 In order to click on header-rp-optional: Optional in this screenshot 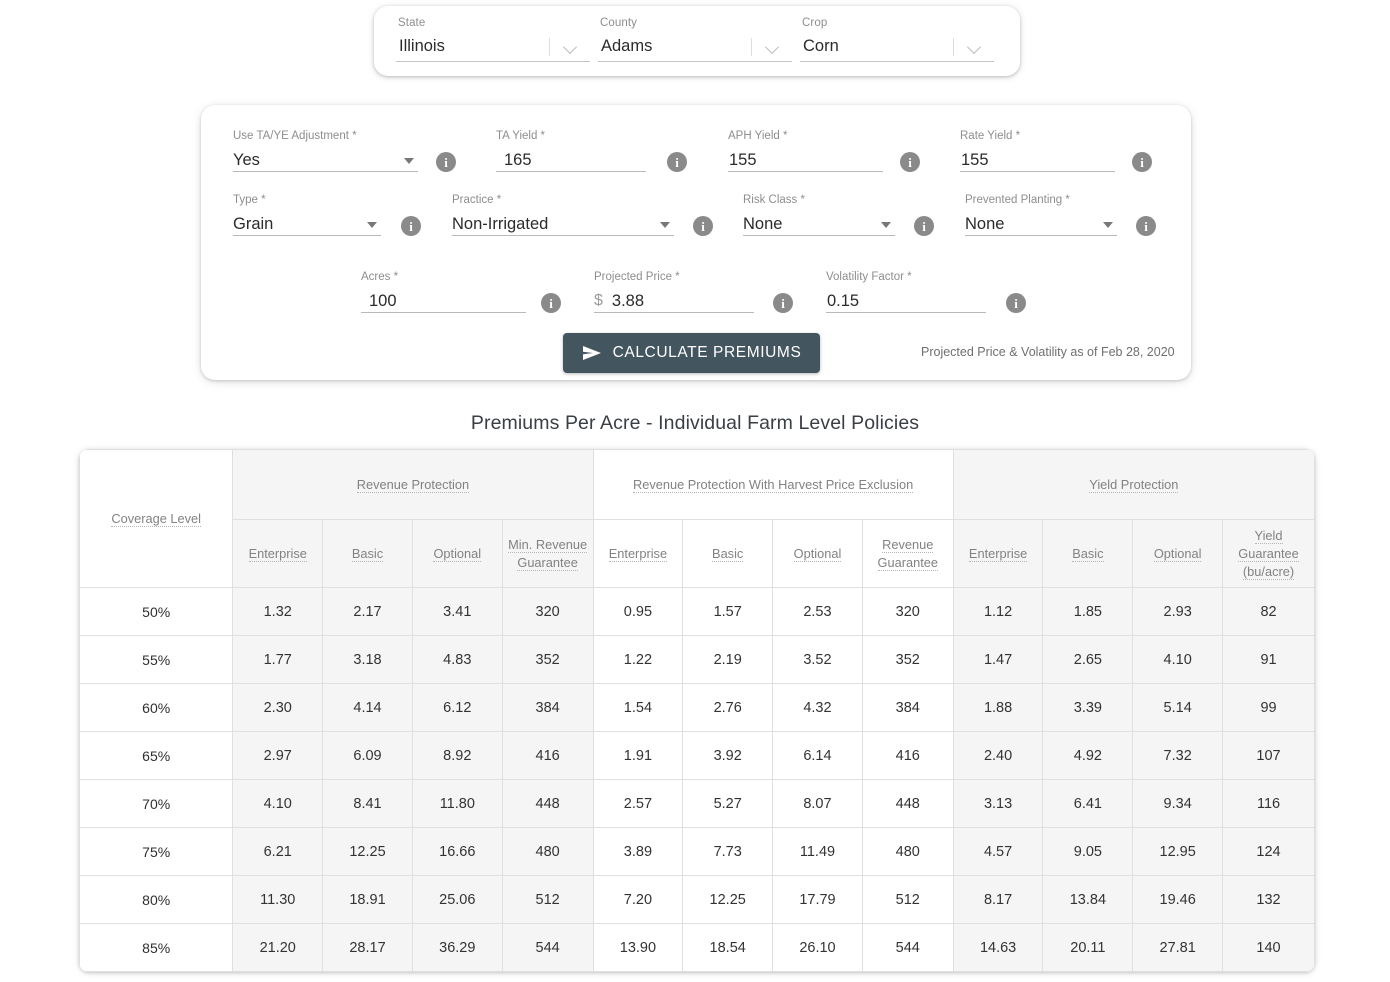, I will do `click(457, 553)`.